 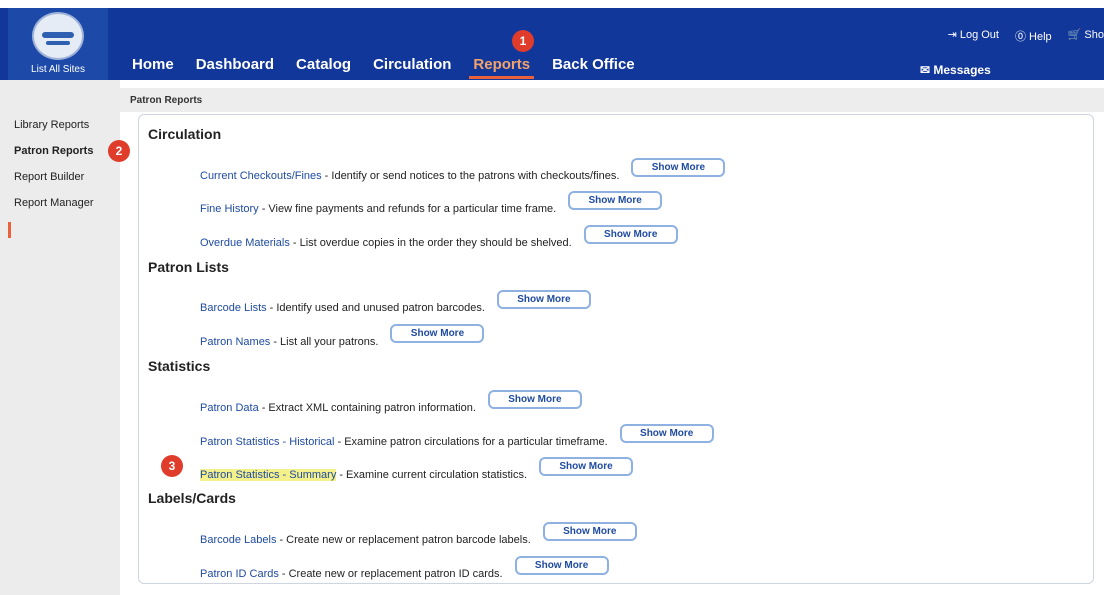 I want to click on nav-home: Home, so click(x=153, y=64).